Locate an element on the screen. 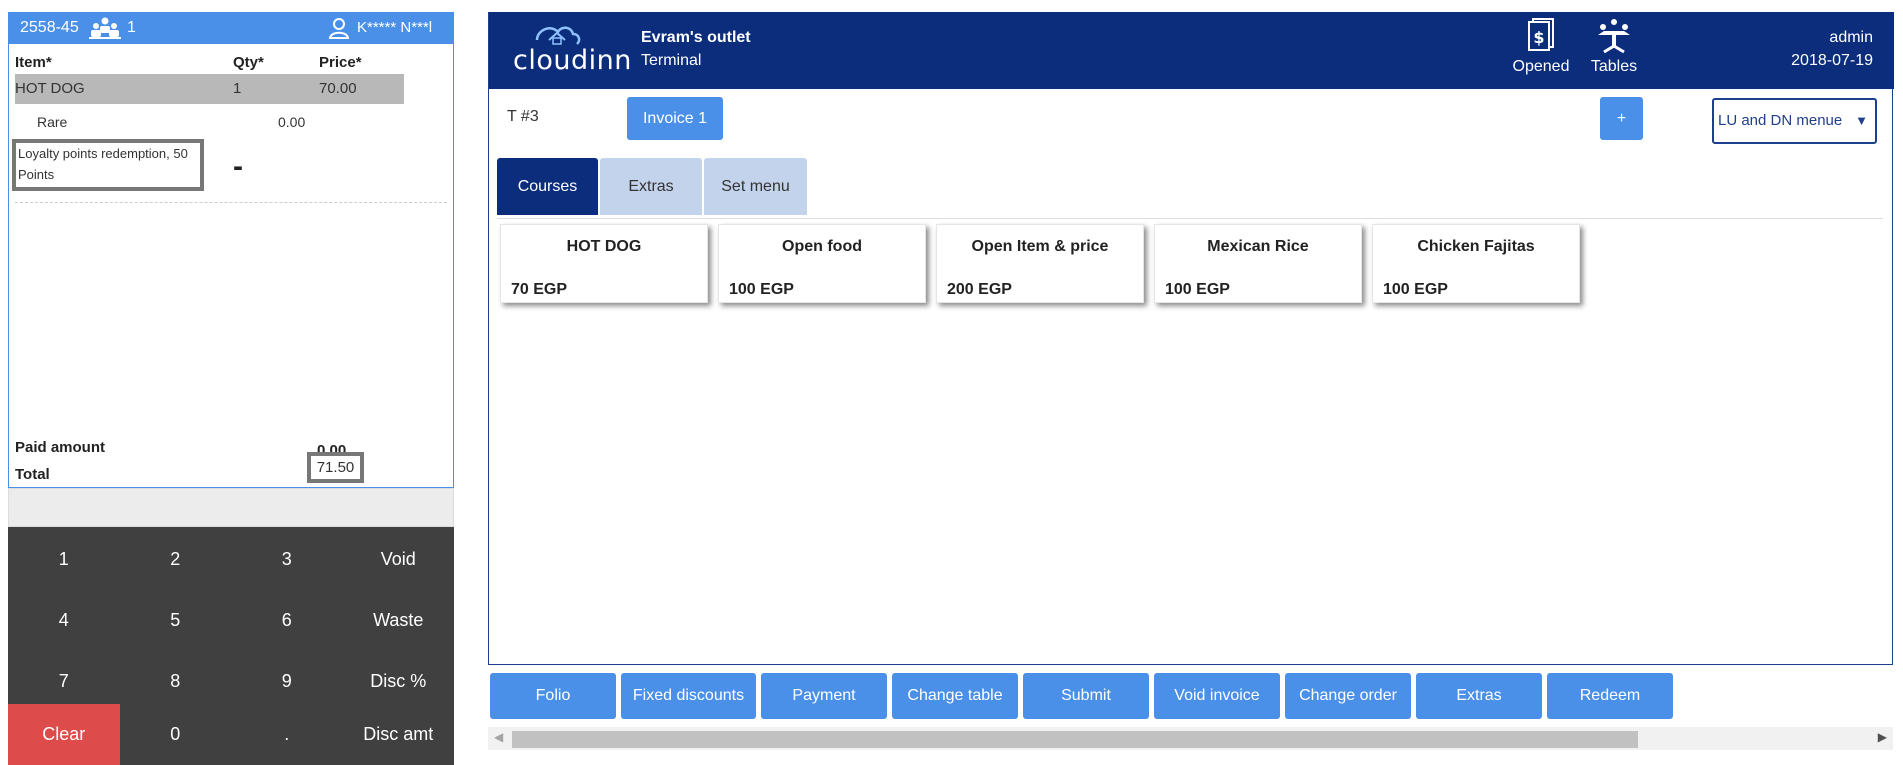  table-id: 2558-45 is located at coordinates (49, 27).